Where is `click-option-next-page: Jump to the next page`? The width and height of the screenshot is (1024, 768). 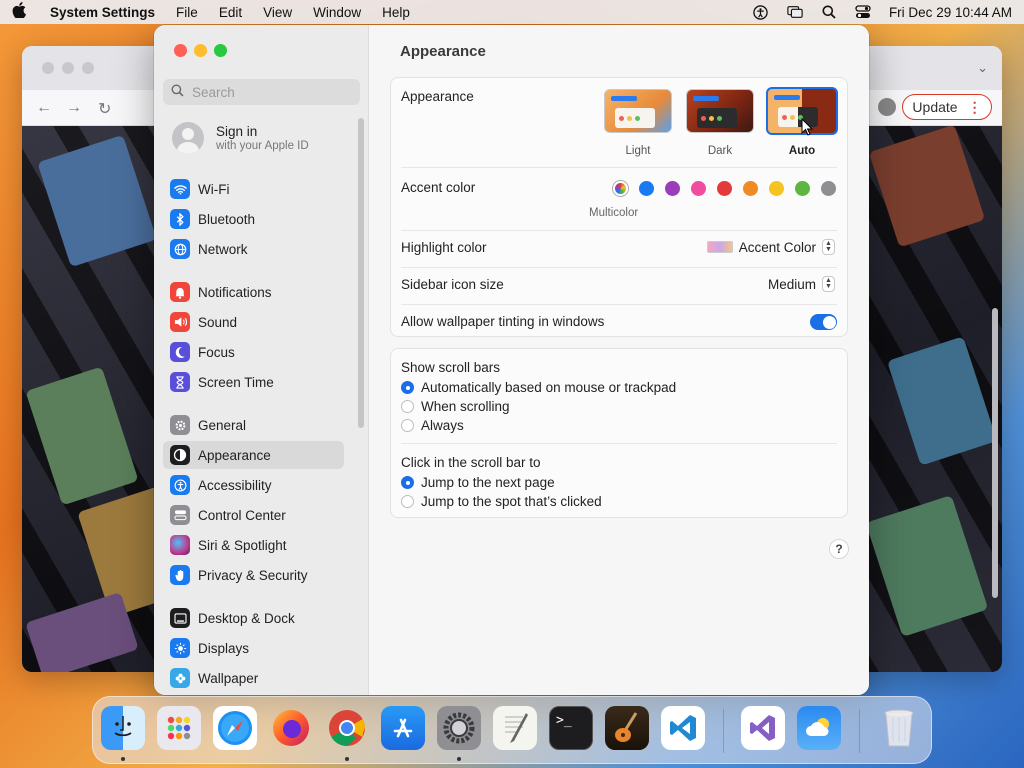
click-option-next-page: Jump to the next page is located at coordinates (478, 482).